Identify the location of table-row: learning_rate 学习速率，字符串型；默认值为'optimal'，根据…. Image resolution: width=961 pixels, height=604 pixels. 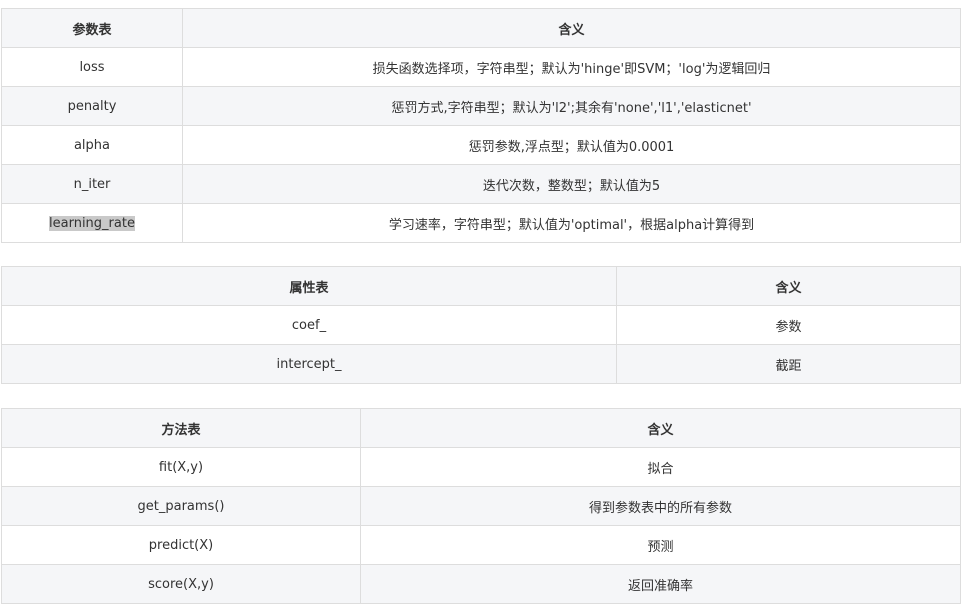
(481, 223).